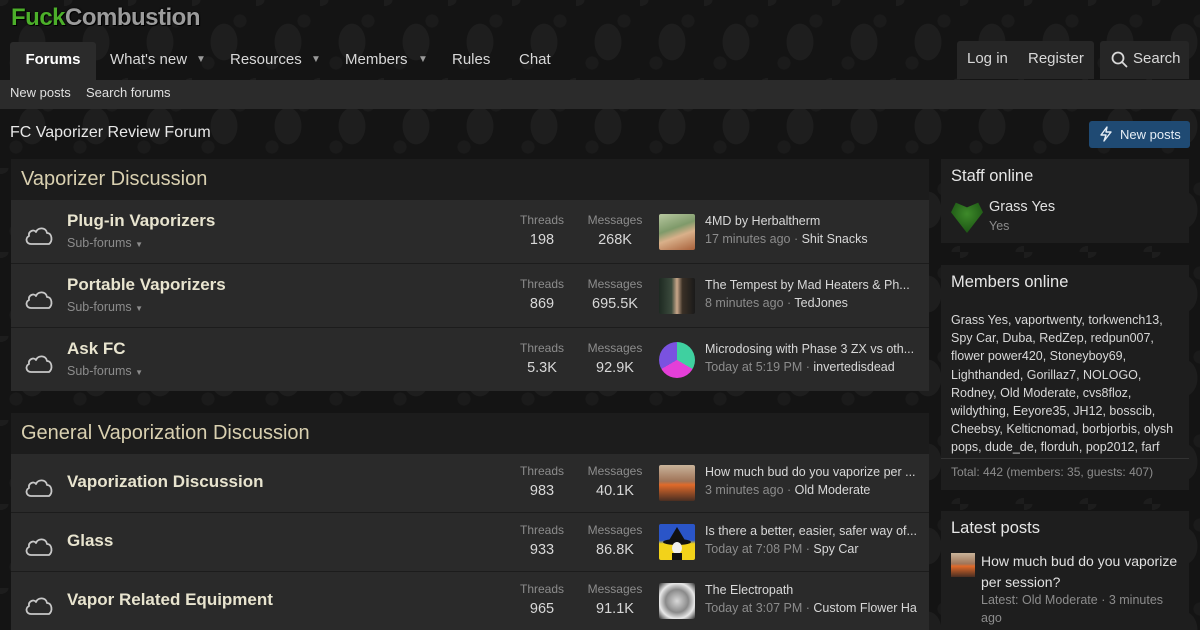  What do you see at coordinates (40, 92) in the screenshot?
I see `subnav-new-posts: New posts` at bounding box center [40, 92].